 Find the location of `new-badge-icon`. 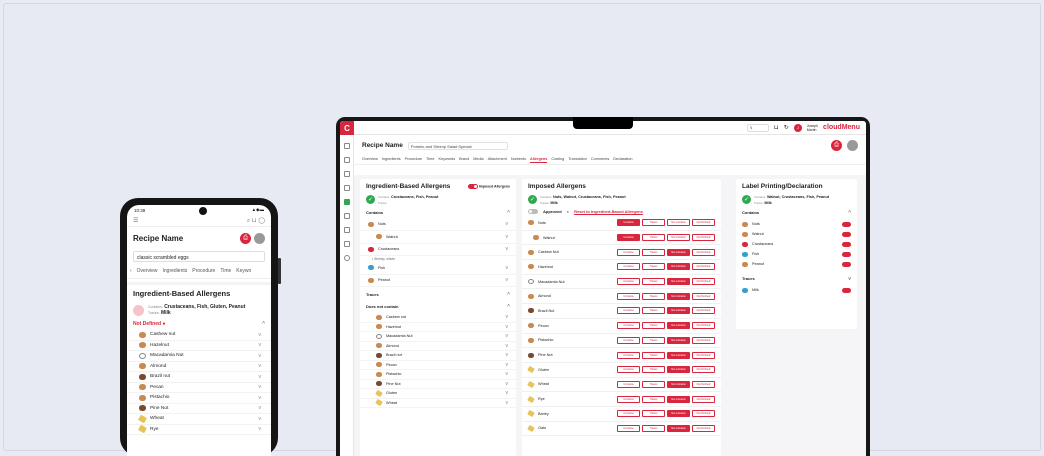

new-badge-icon is located at coordinates (346, 202).